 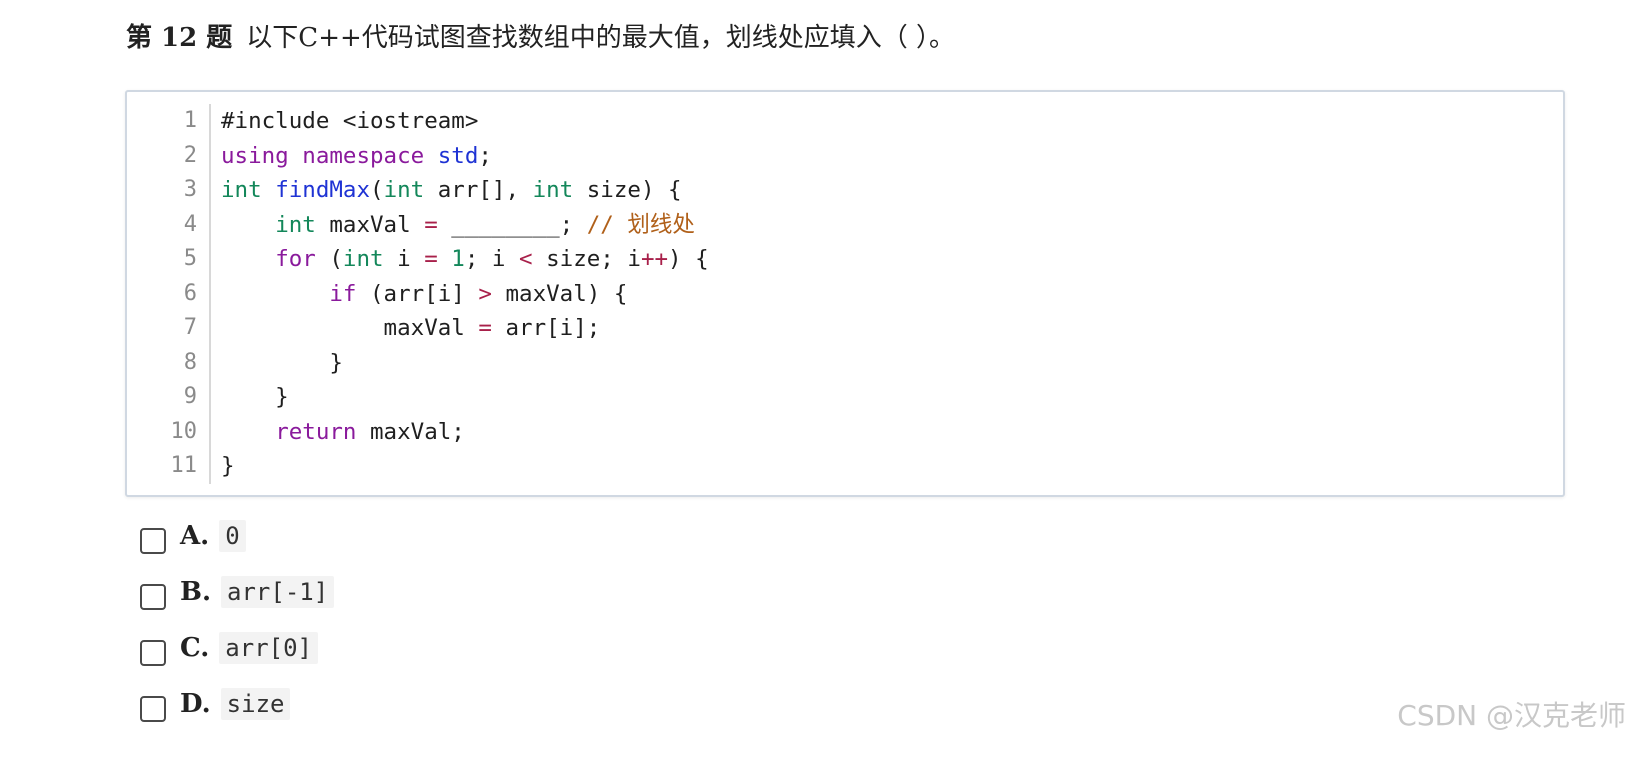 I want to click on option-value: arr[0], so click(x=268, y=648).